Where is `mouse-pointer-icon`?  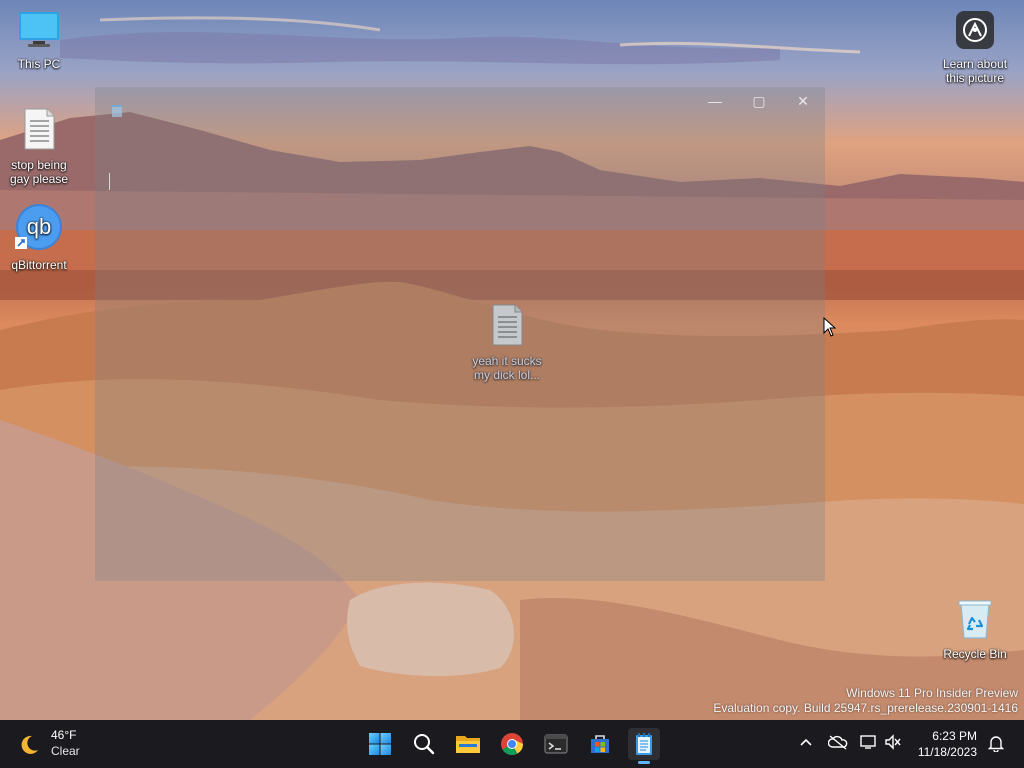 mouse-pointer-icon is located at coordinates (830, 327).